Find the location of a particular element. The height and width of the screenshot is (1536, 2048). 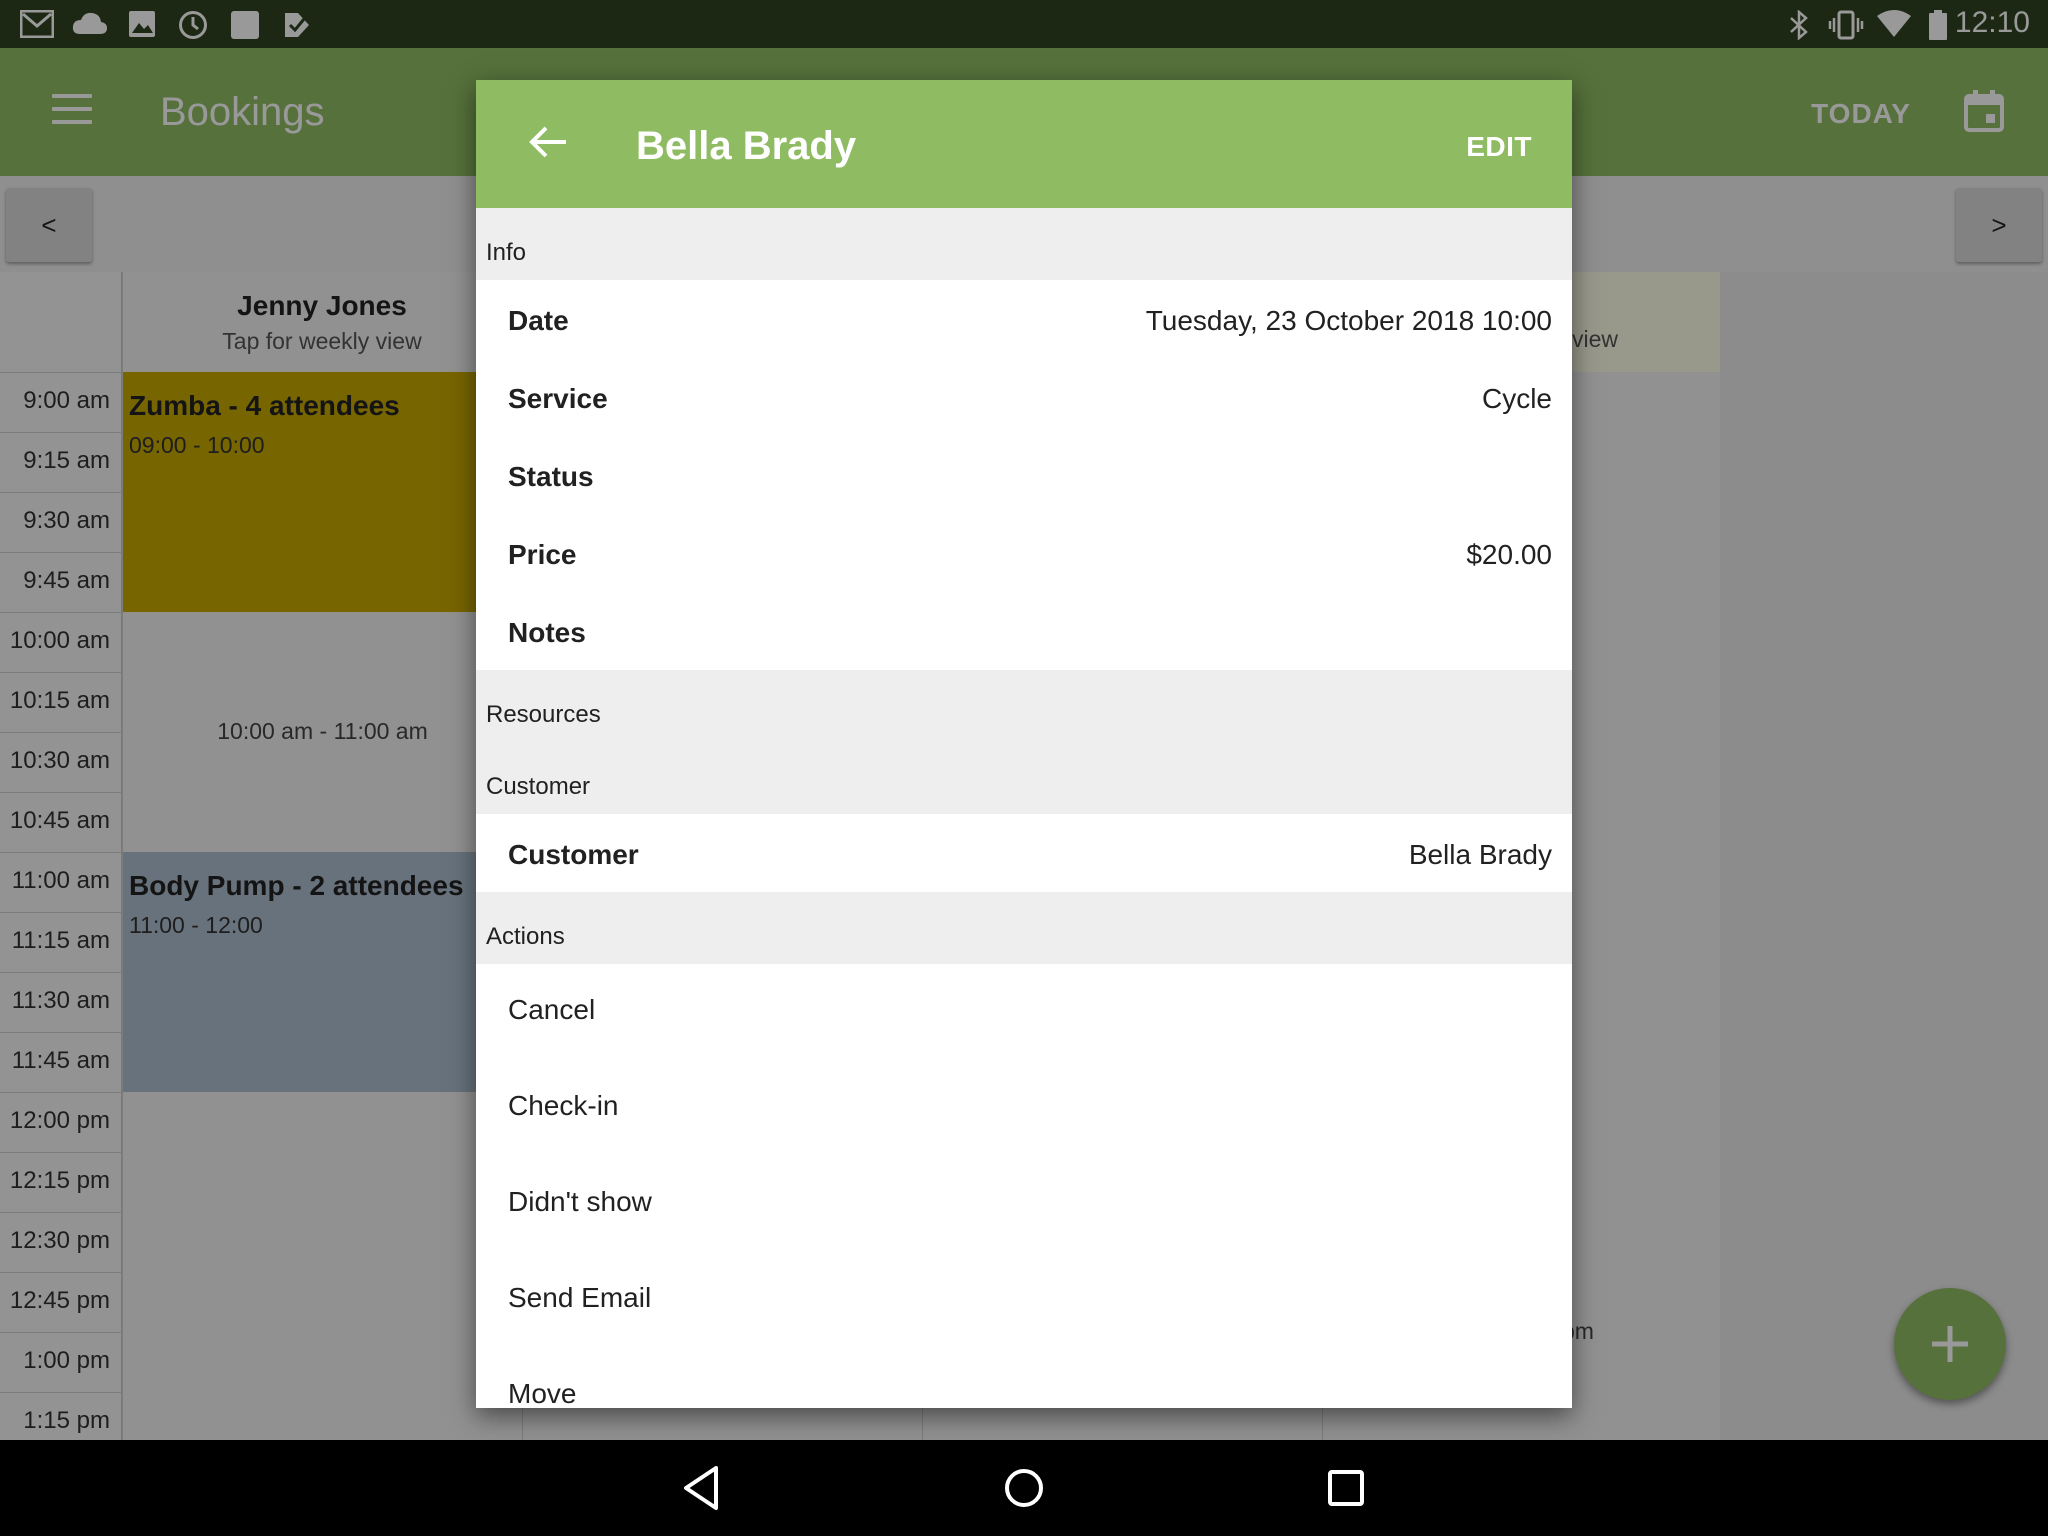

section-header-resources: Resources is located at coordinates (1024, 706).